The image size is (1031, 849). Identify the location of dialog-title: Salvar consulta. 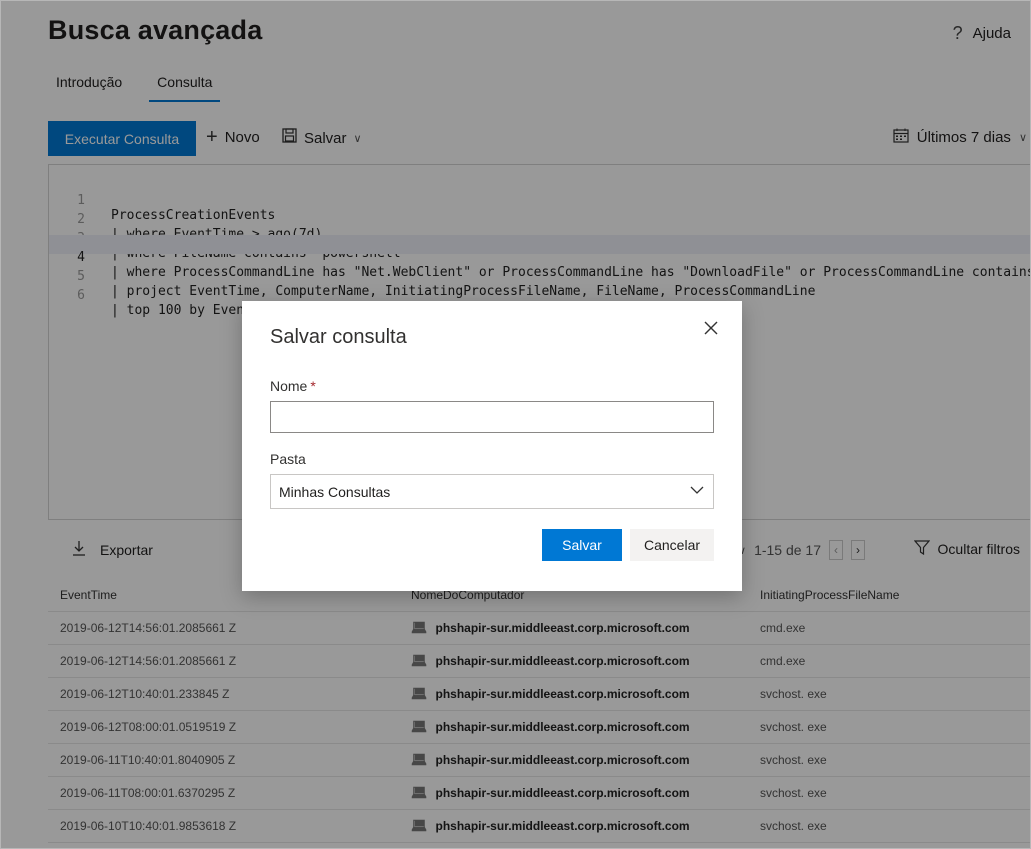
(338, 337).